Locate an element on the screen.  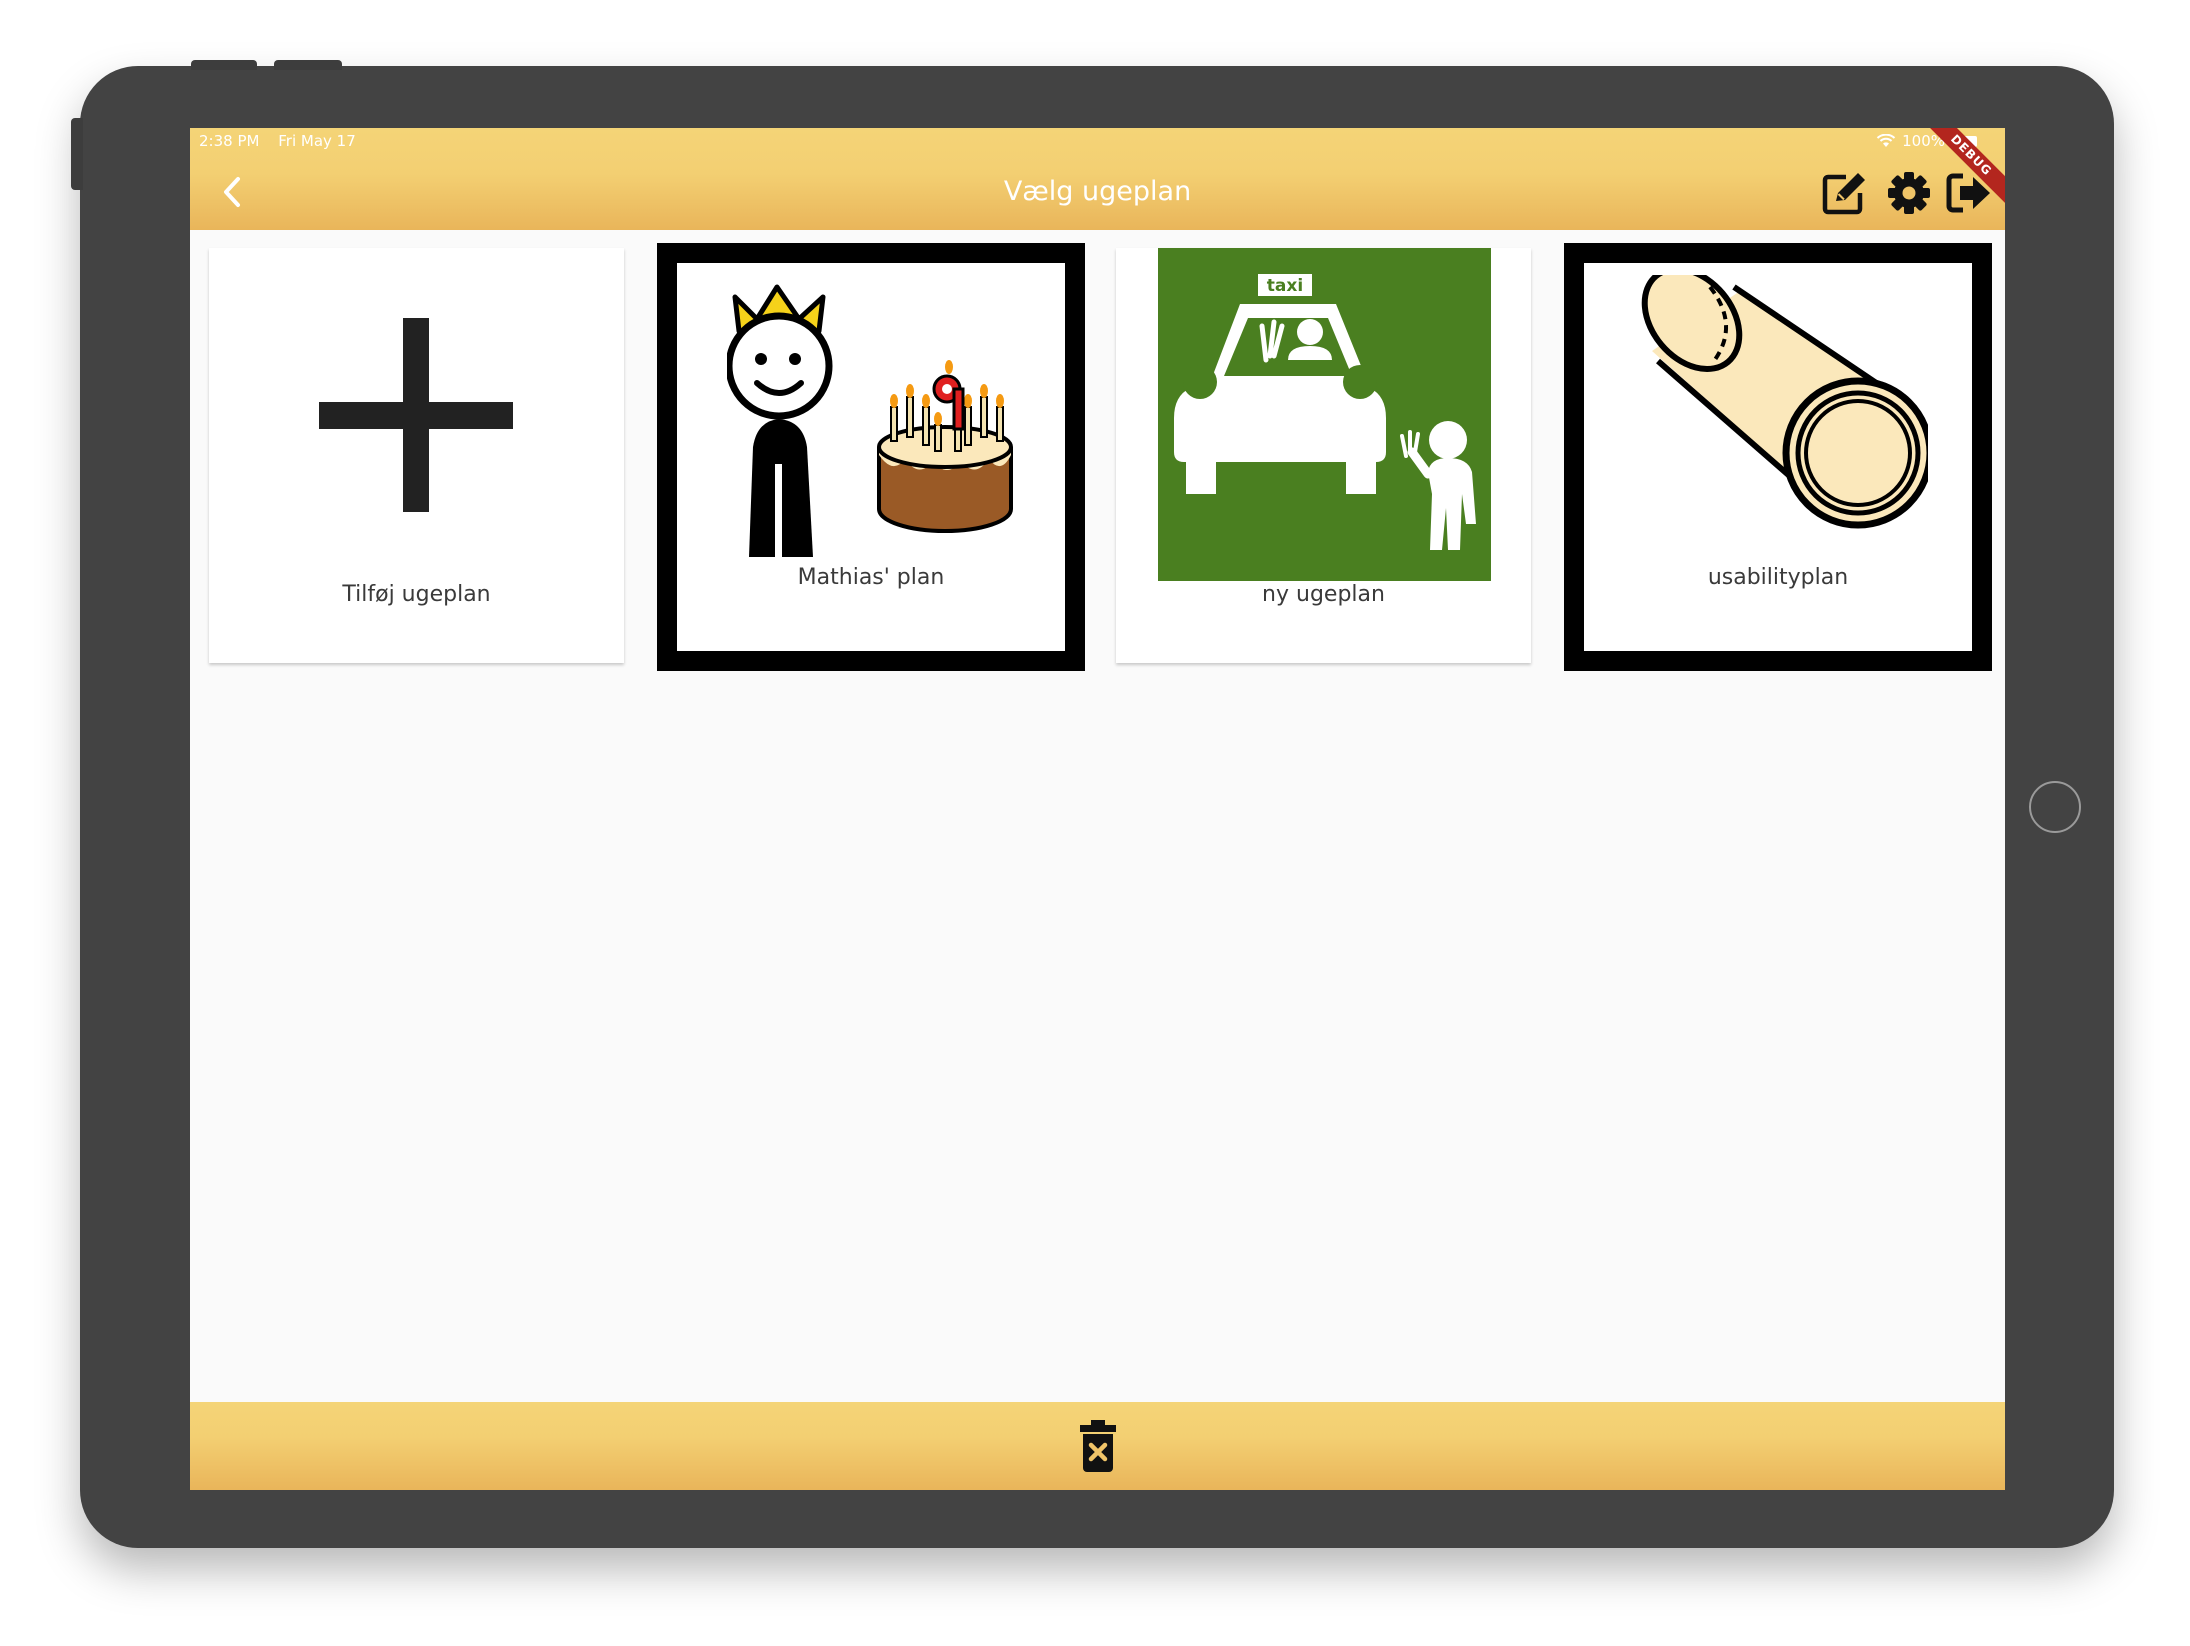
side-button is located at coordinates (77, 154).